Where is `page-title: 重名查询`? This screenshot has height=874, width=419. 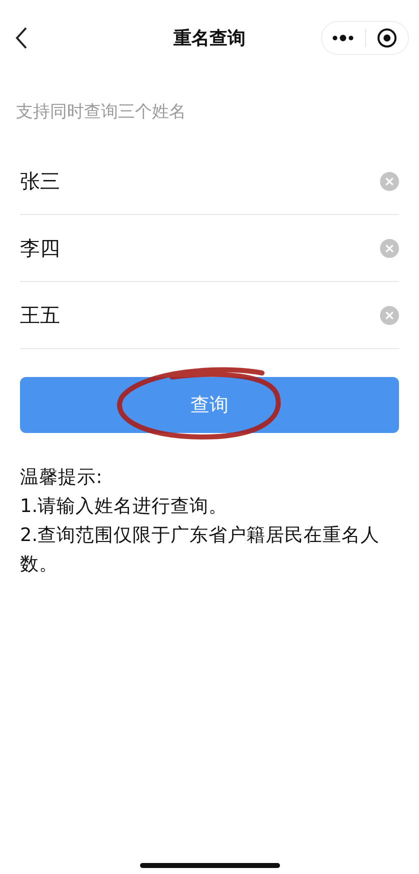 page-title: 重名查询 is located at coordinates (210, 38).